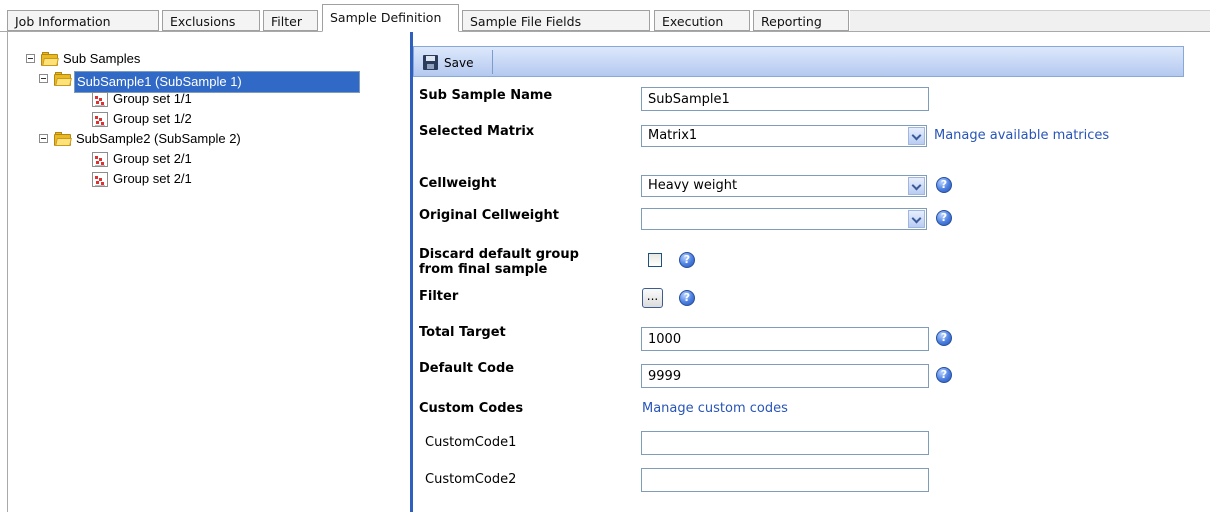 Image resolution: width=1210 pixels, height=512 pixels. Describe the element at coordinates (785, 443) in the screenshot. I see `custom-code1-input` at that location.